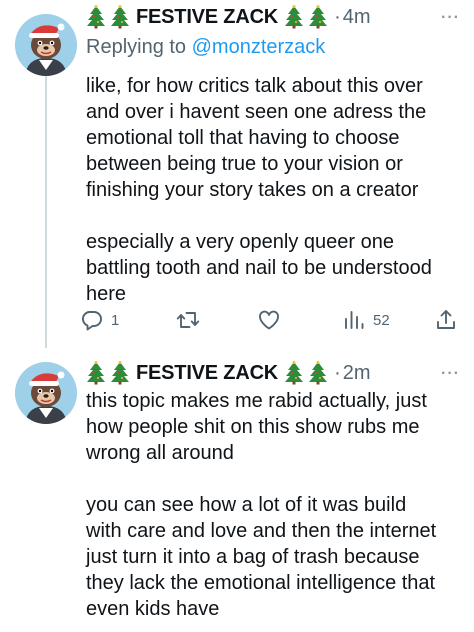 The height and width of the screenshot is (632, 474). I want to click on reply-button: 1, so click(99, 320).